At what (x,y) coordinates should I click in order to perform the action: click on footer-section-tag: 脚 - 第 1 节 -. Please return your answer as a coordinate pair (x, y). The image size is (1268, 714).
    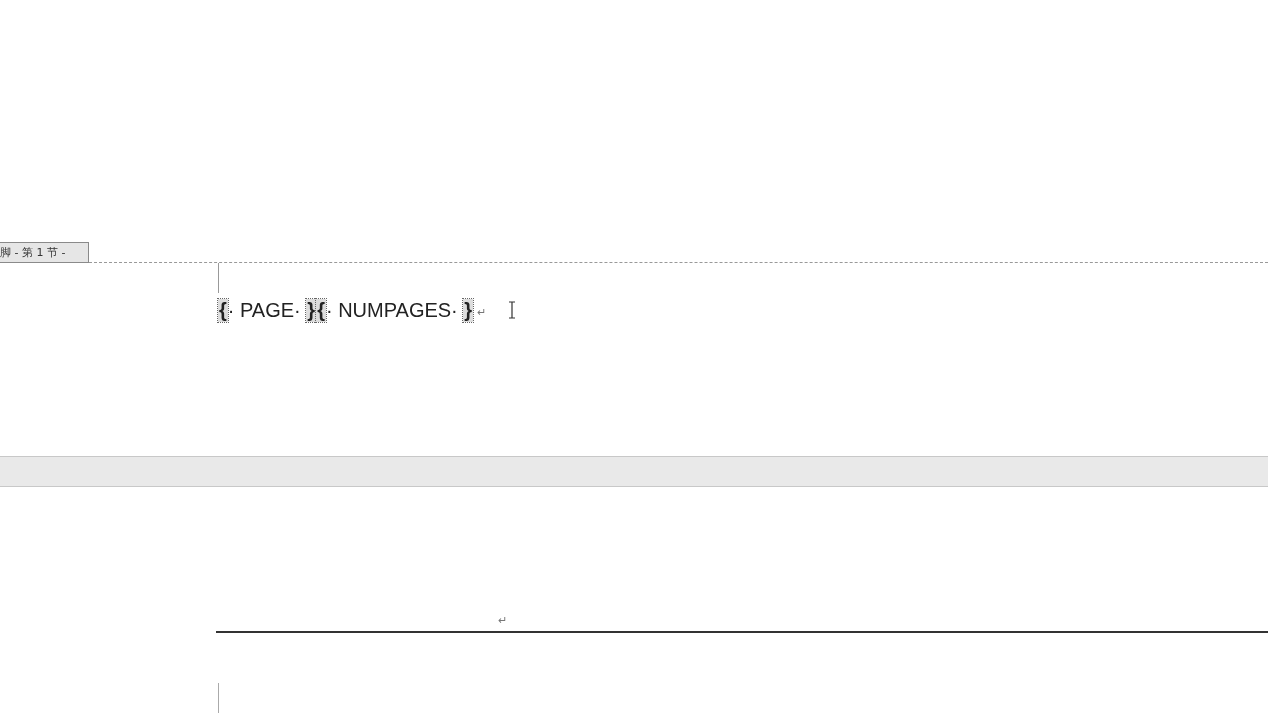
    Looking at the image, I should click on (44, 252).